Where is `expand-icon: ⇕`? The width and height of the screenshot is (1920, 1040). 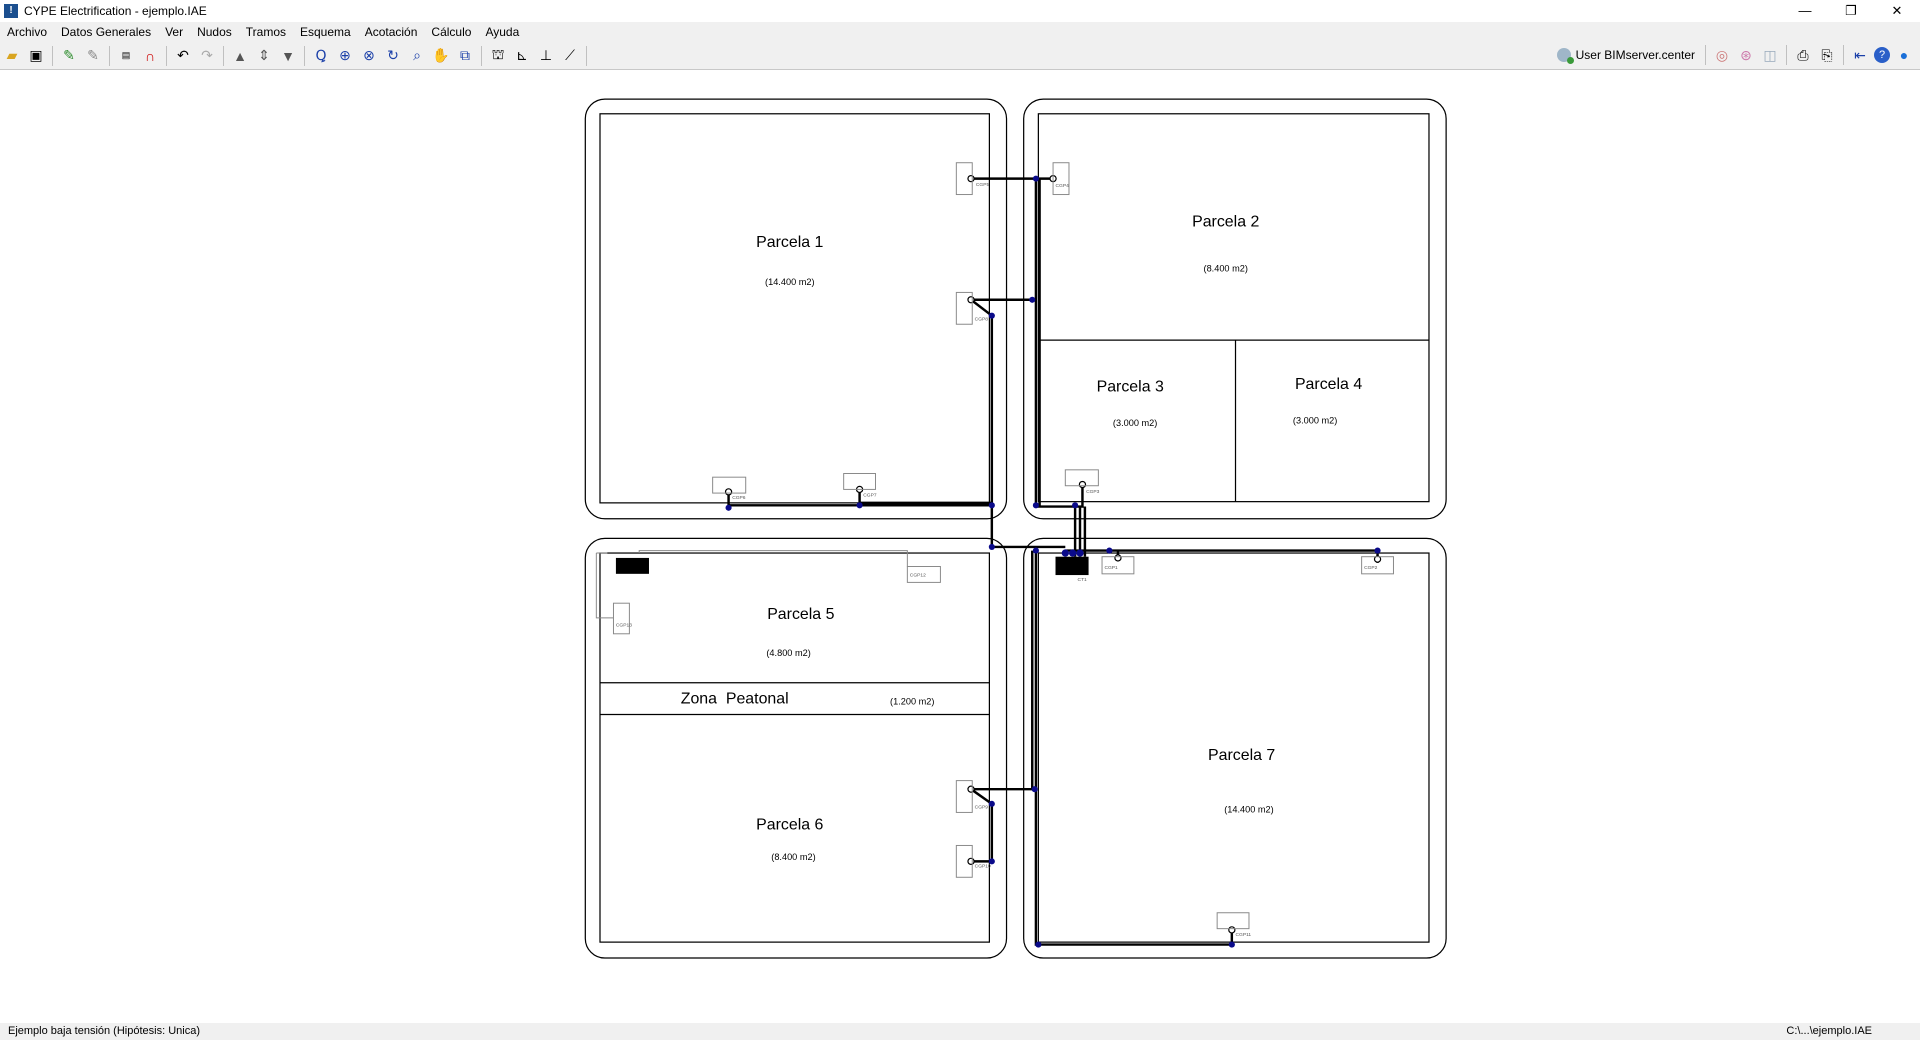 expand-icon: ⇕ is located at coordinates (264, 56).